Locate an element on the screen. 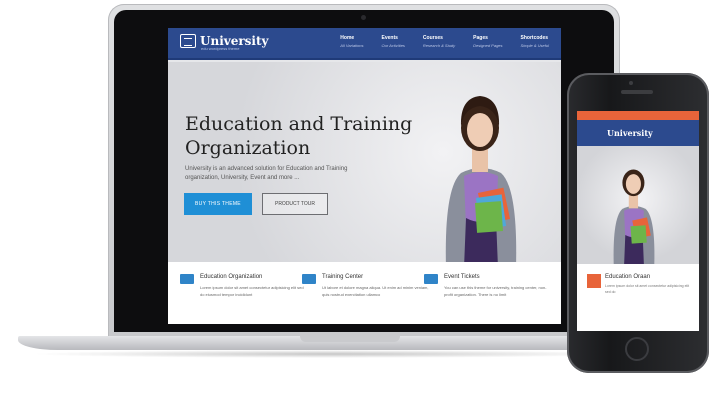  laptop-shadow is located at coordinates (330, 354).